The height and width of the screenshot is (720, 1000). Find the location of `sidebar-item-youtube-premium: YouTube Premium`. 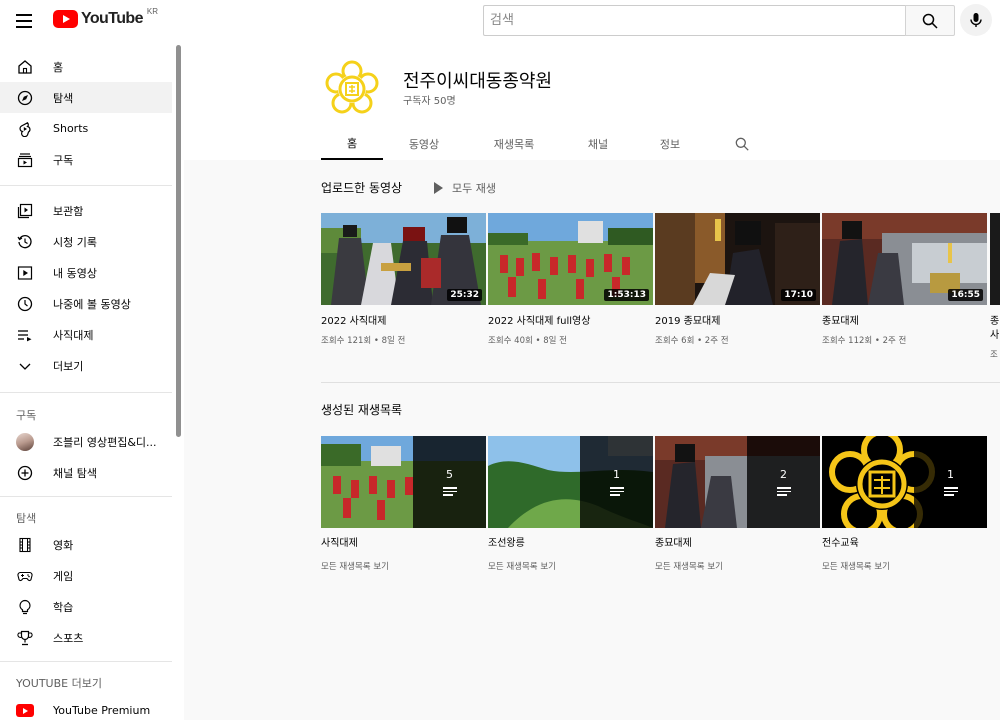

sidebar-item-youtube-premium: YouTube Premium is located at coordinates (86, 707).